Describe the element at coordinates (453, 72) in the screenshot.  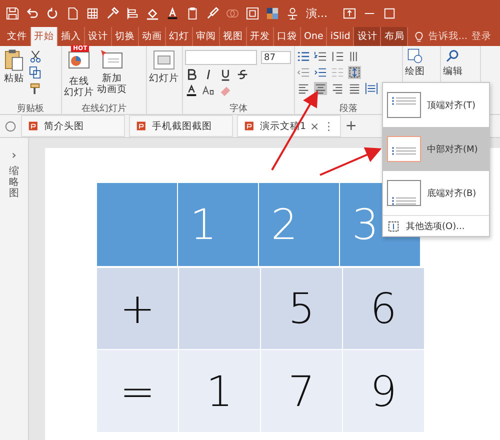
I see `editing-button: 编辑` at that location.